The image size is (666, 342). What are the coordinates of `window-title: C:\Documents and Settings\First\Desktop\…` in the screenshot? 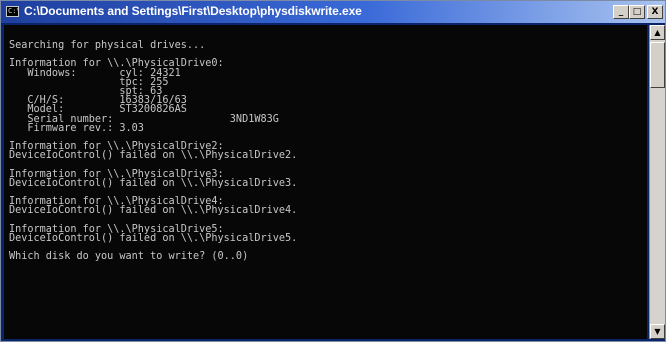 It's located at (193, 11).